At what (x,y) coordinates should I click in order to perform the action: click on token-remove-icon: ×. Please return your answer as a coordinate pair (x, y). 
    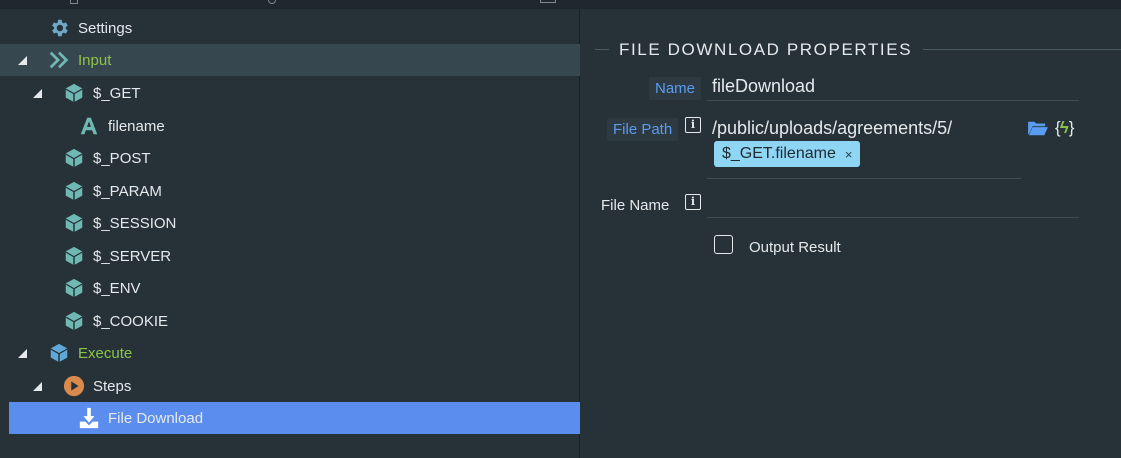
    Looking at the image, I should click on (849, 154).